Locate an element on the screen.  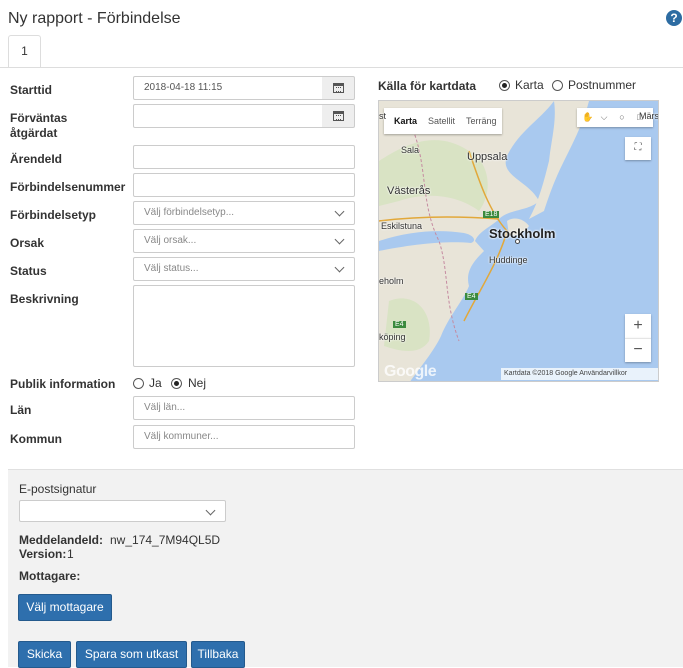
beskrivning-textarea is located at coordinates (244, 326).